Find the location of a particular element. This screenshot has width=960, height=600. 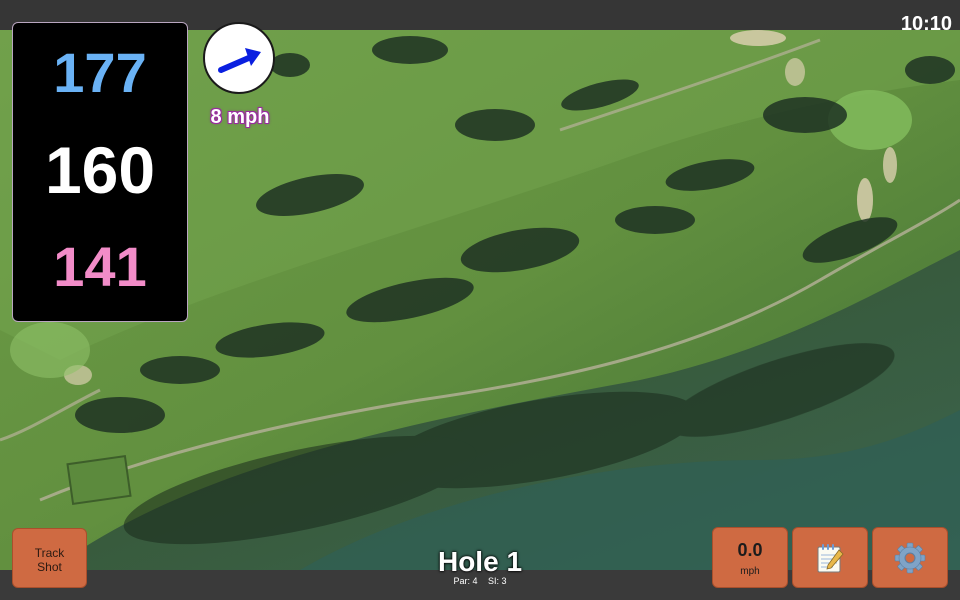

speed-button: 0.0 mph is located at coordinates (750, 557).